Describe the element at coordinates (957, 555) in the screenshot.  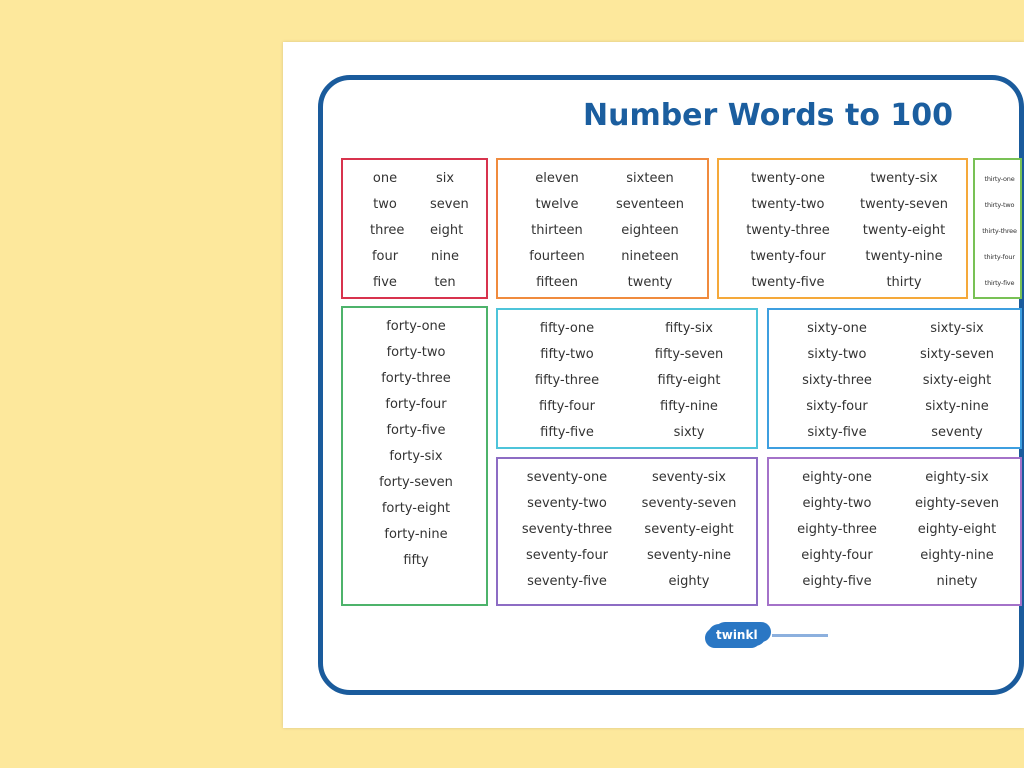
I see `number-word: eighty-nine` at that location.